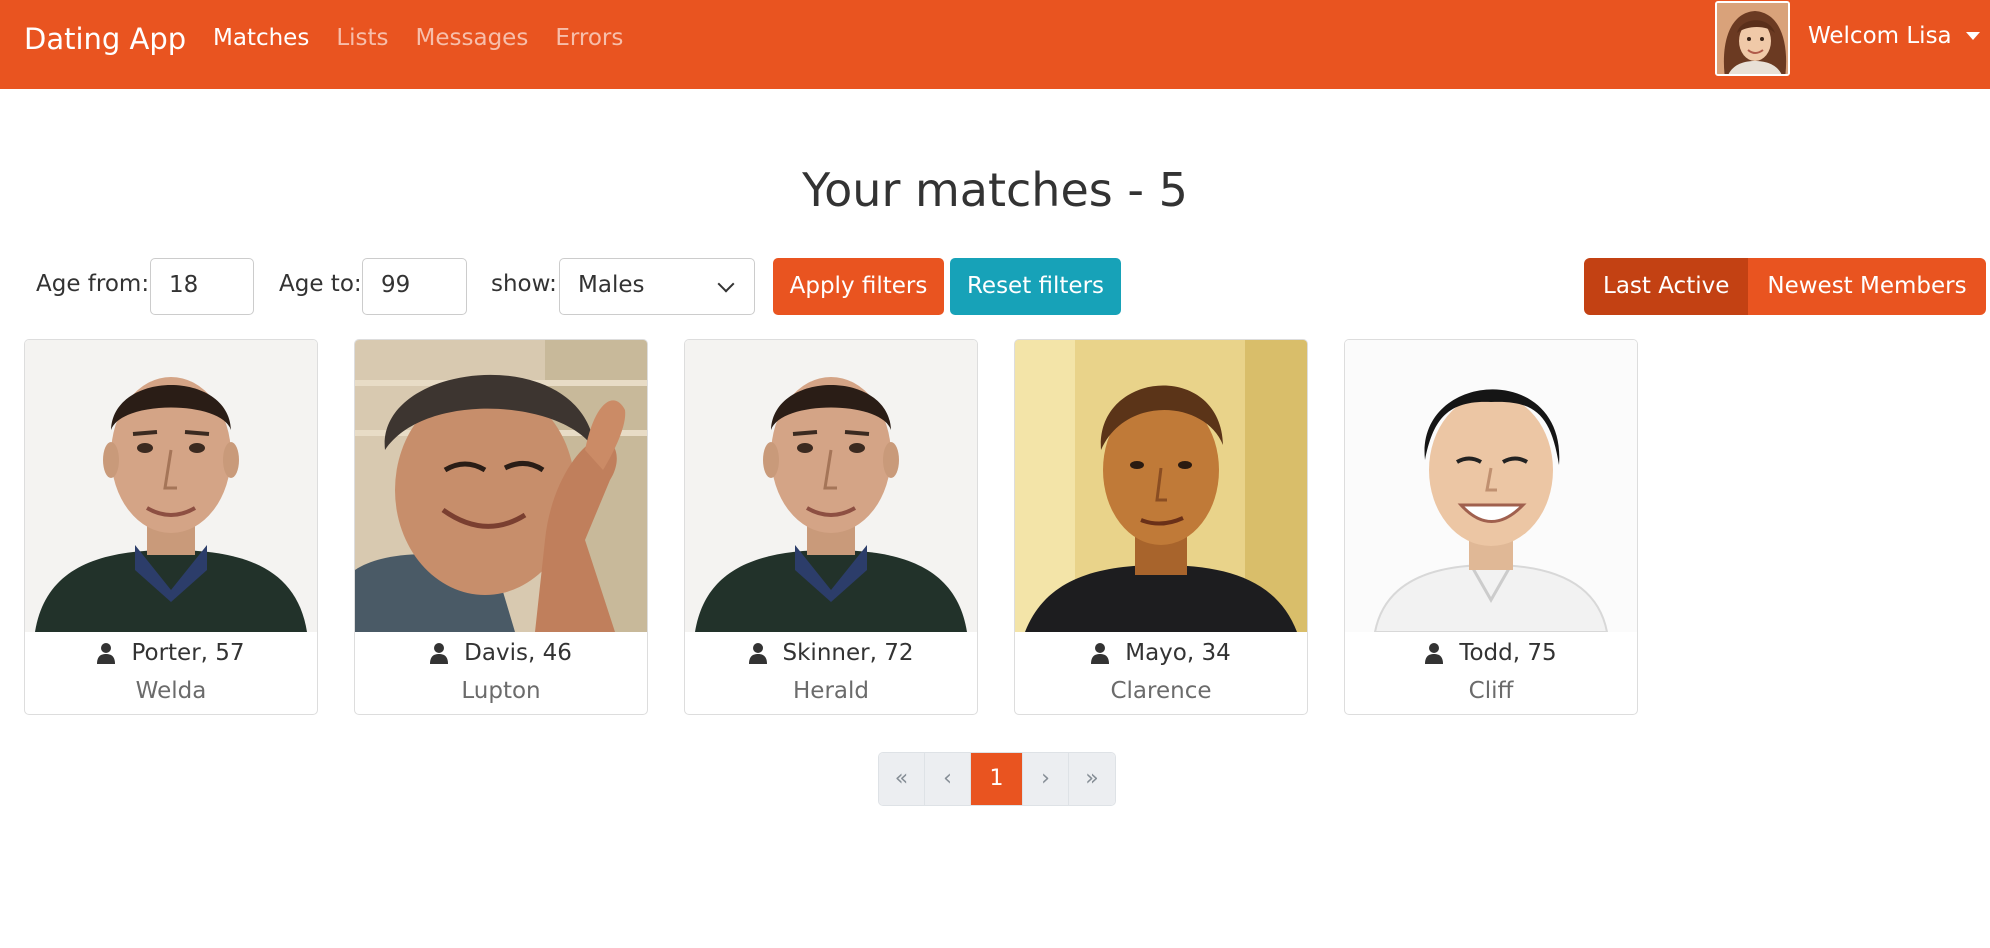  I want to click on chevron-down-icon, so click(726, 284).